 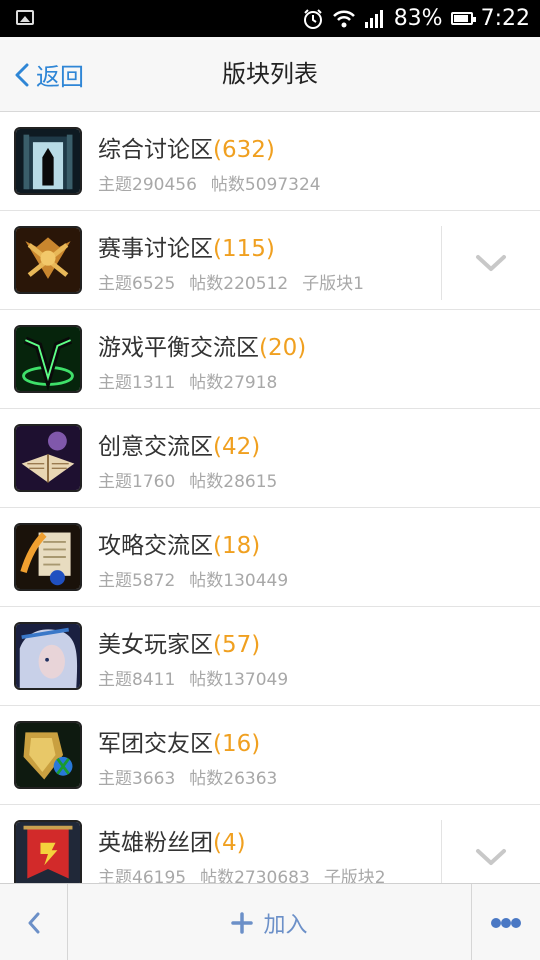 What do you see at coordinates (270, 755) in the screenshot?
I see `forum-row: 军团交友区(16) 主题3663 帖数26363` at bounding box center [270, 755].